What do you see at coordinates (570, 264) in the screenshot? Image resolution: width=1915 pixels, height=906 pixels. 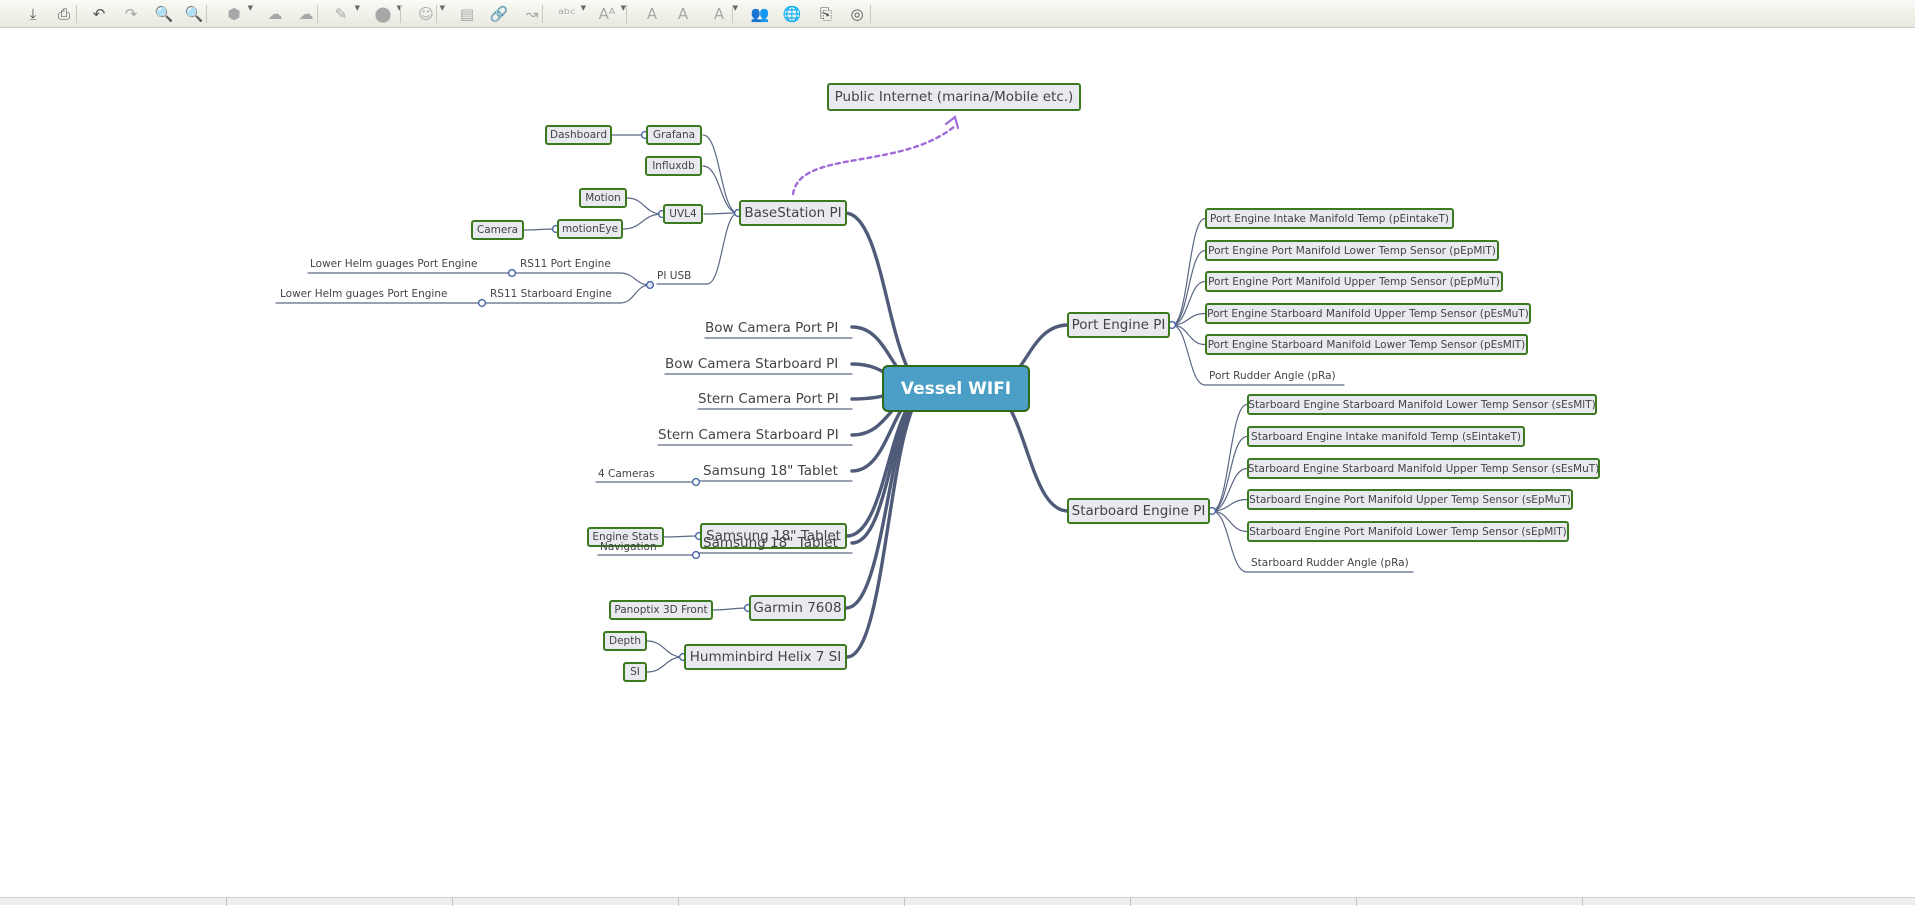 I see `topic-rs11-port-engine: RS11 Port Engine` at bounding box center [570, 264].